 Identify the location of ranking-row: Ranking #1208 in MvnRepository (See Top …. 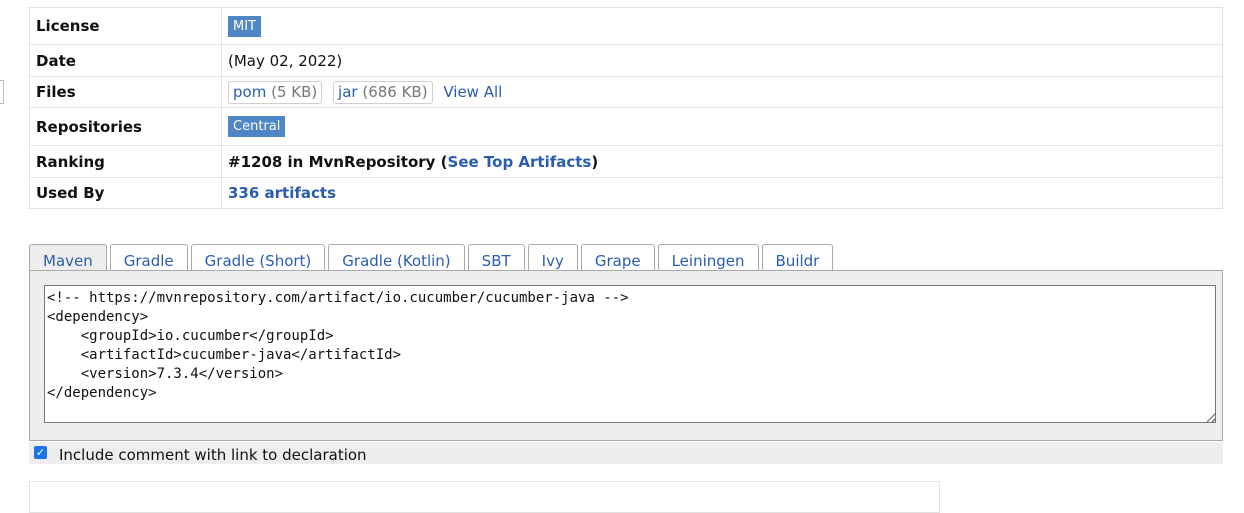
(626, 161).